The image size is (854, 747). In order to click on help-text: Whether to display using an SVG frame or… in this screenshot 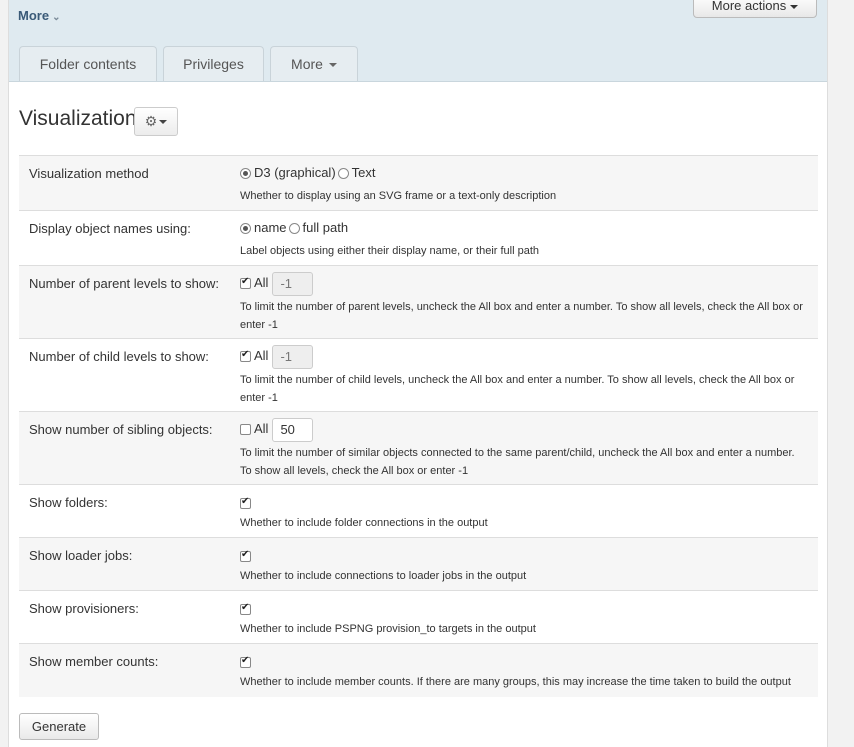, I will do `click(398, 196)`.